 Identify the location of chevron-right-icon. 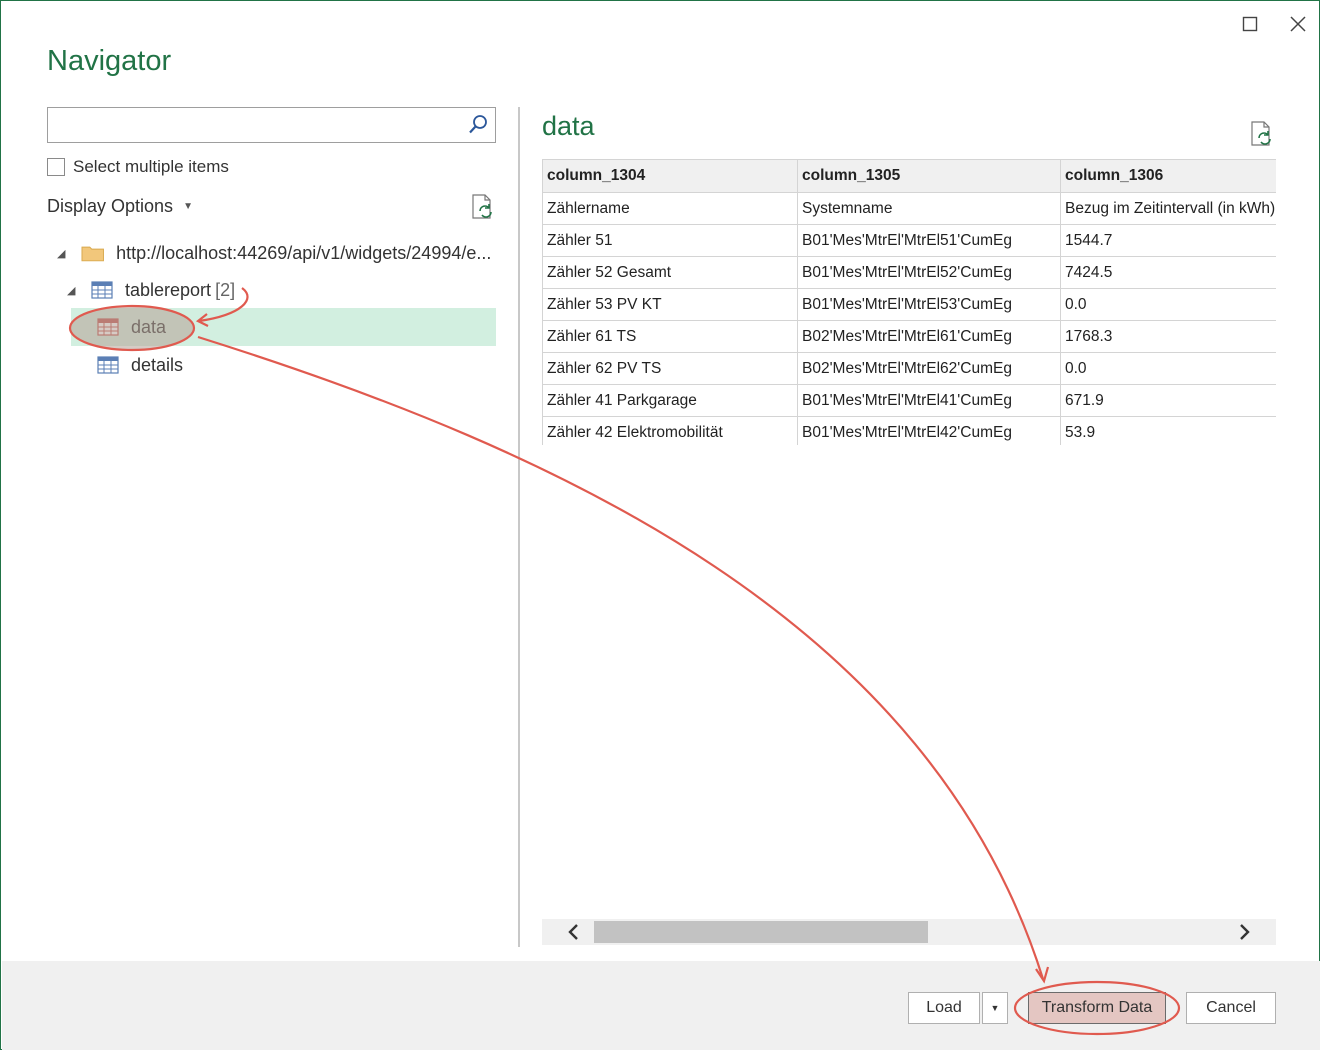
(1244, 932).